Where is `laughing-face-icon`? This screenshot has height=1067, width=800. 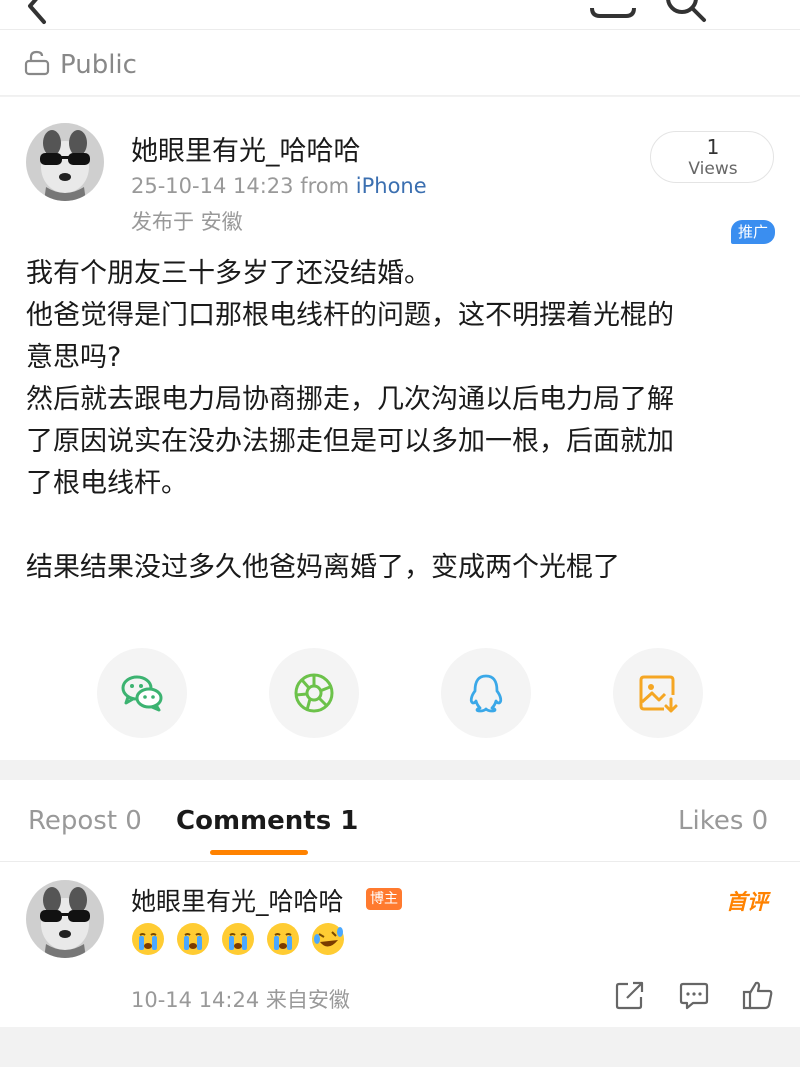 laughing-face-icon is located at coordinates (328, 939).